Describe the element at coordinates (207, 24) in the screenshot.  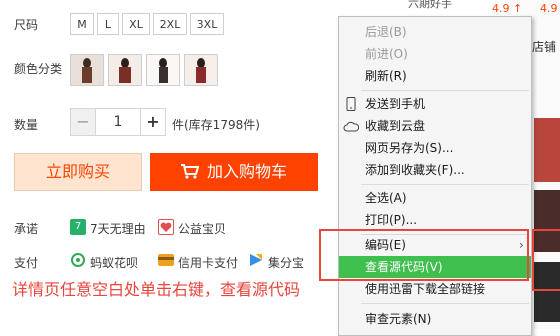
I see `size-option-3xl: 3XL` at that location.